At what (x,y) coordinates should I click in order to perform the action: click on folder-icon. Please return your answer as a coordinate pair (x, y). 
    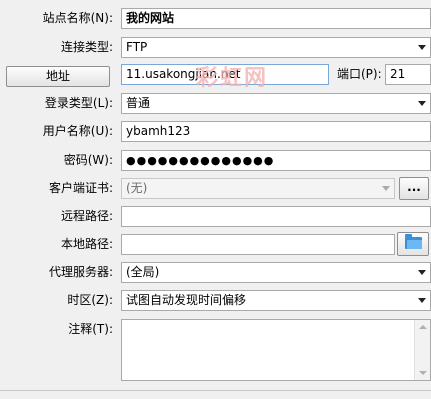
    Looking at the image, I should click on (413, 241).